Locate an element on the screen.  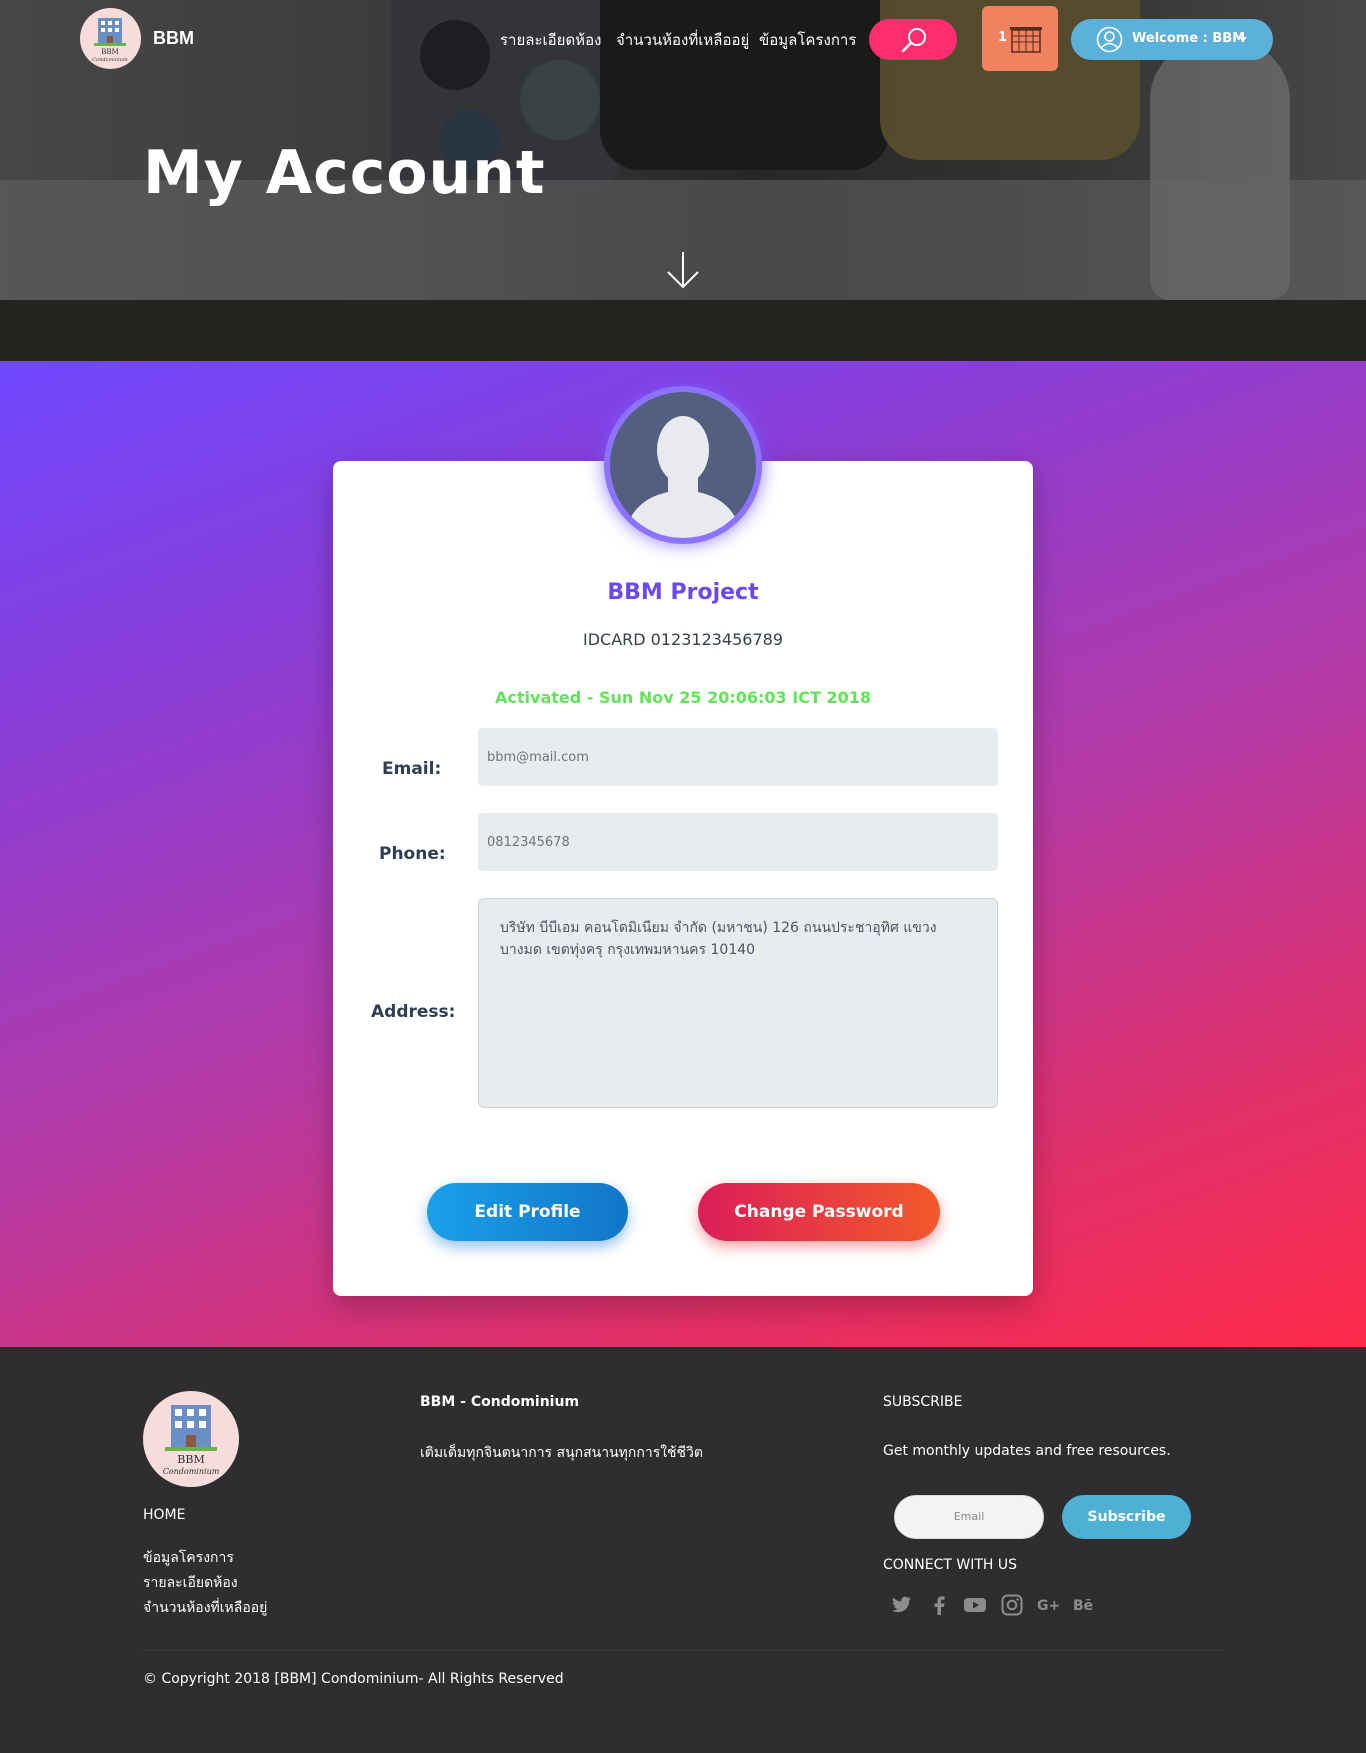
email-label: Email: is located at coordinates (412, 769).